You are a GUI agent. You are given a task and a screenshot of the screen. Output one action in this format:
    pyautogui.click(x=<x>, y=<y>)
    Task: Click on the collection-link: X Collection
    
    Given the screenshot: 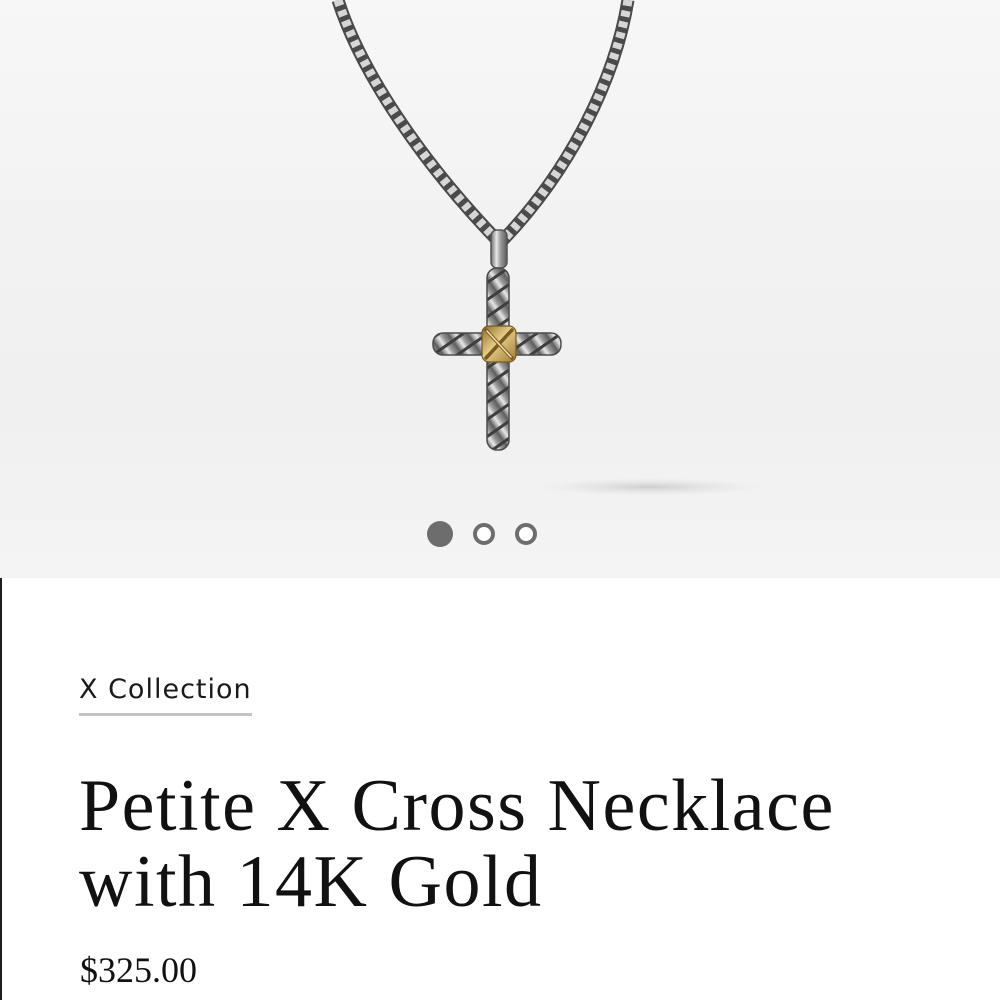 What is the action you would take?
    pyautogui.click(x=165, y=695)
    